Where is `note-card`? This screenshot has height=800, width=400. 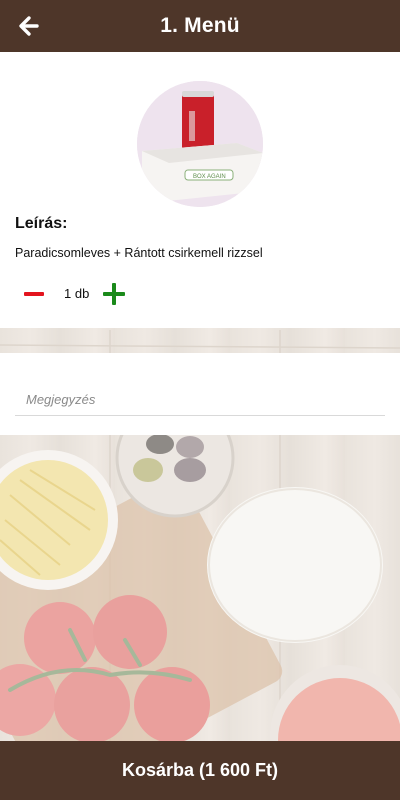 note-card is located at coordinates (200, 394).